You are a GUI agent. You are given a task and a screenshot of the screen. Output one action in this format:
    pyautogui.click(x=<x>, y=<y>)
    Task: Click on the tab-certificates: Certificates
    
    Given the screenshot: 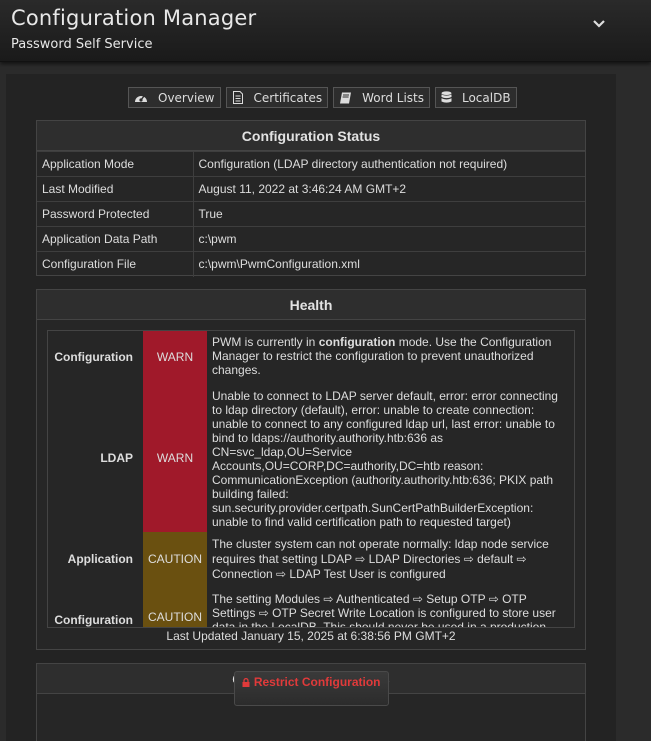 What is the action you would take?
    pyautogui.click(x=277, y=97)
    